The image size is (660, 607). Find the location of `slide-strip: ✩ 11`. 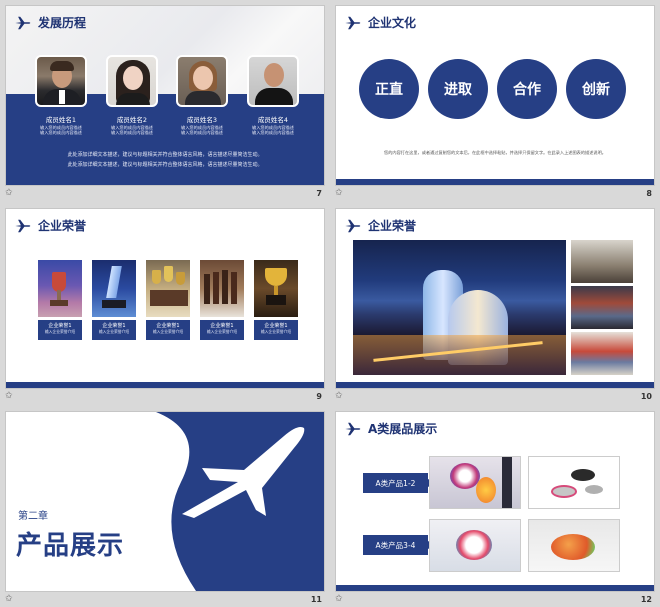

slide-strip: ✩ 11 is located at coordinates (165, 599).